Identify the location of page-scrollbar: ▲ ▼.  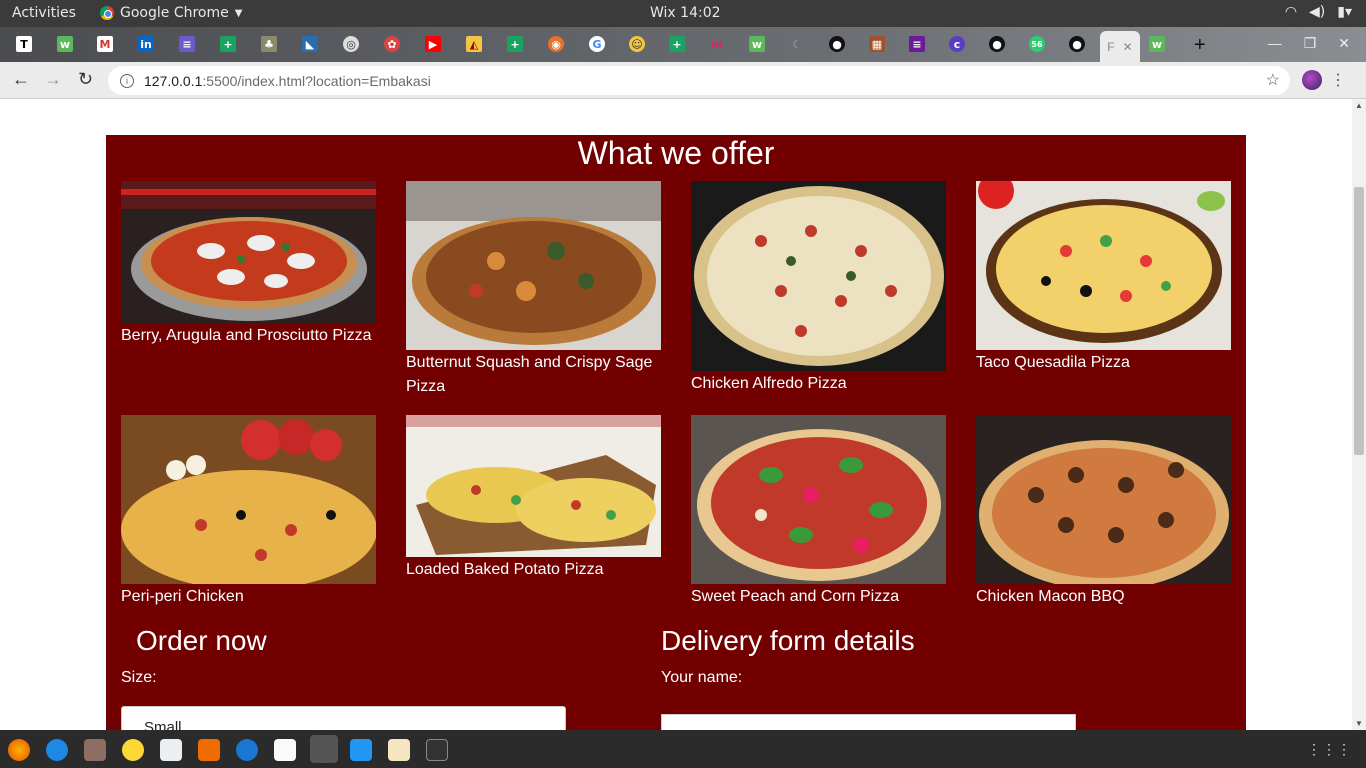
(1359, 414).